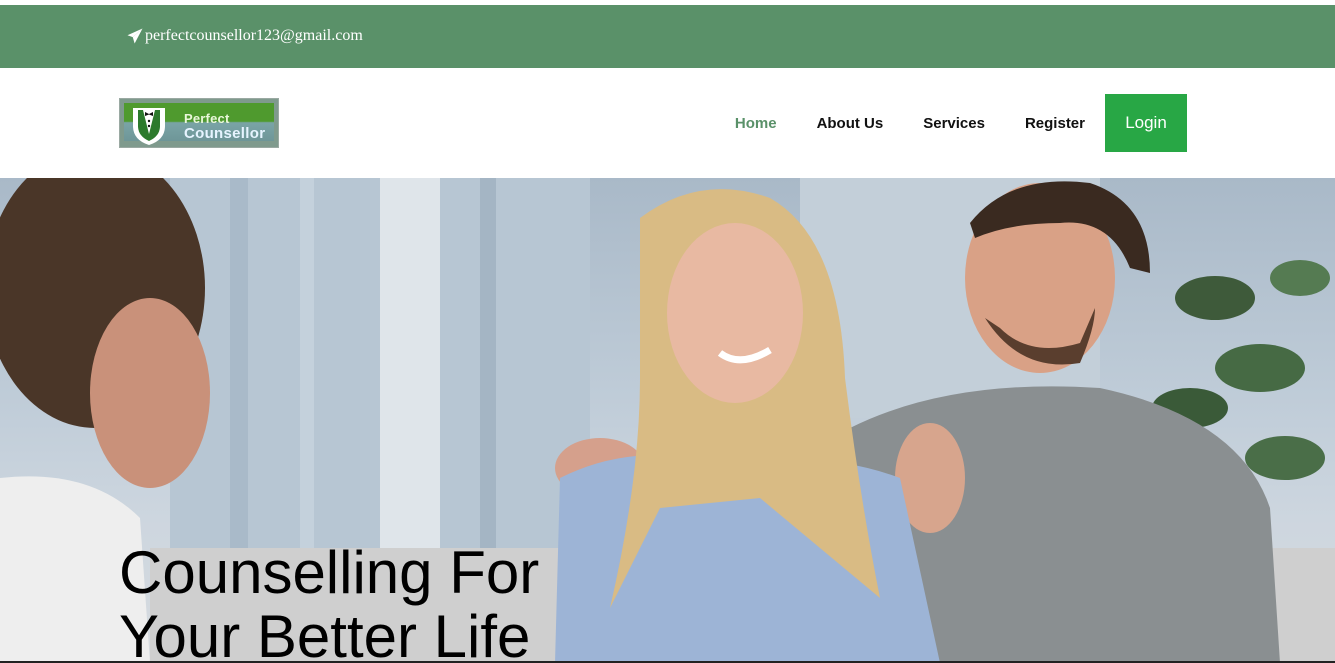 The width and height of the screenshot is (1335, 663). I want to click on login-button: Login, so click(1146, 123).